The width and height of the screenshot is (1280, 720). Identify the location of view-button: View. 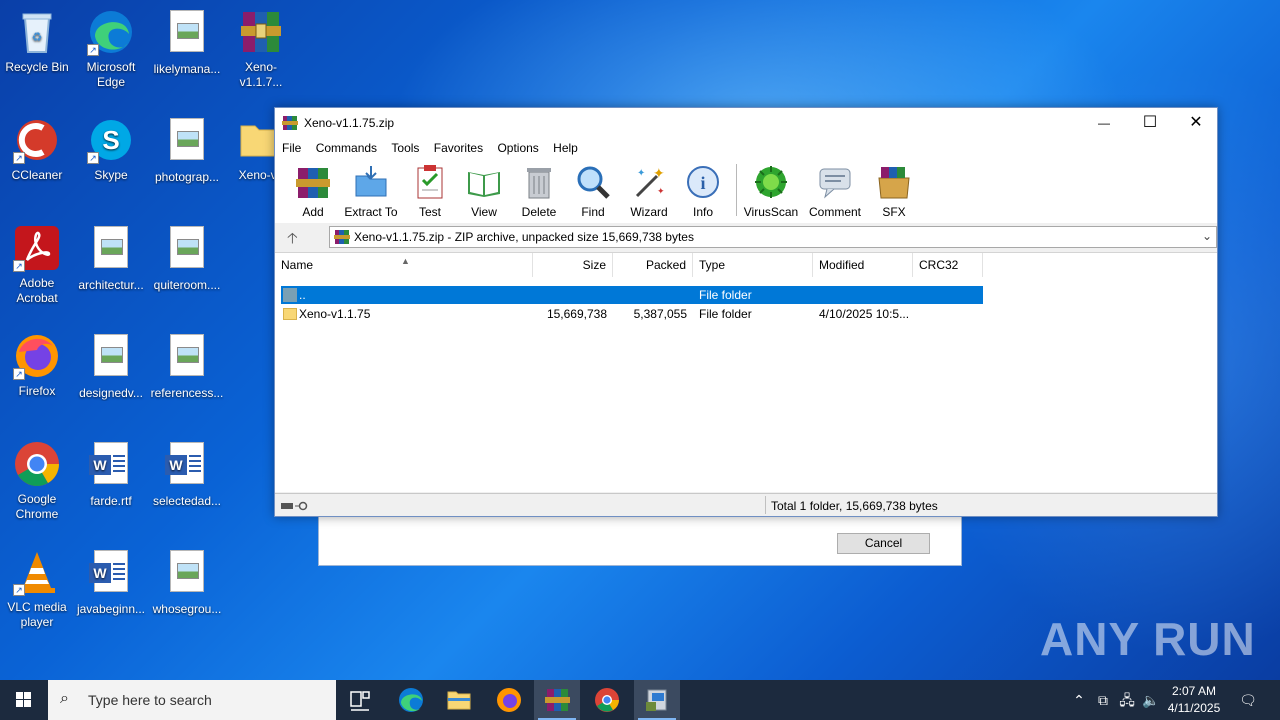
(484, 191).